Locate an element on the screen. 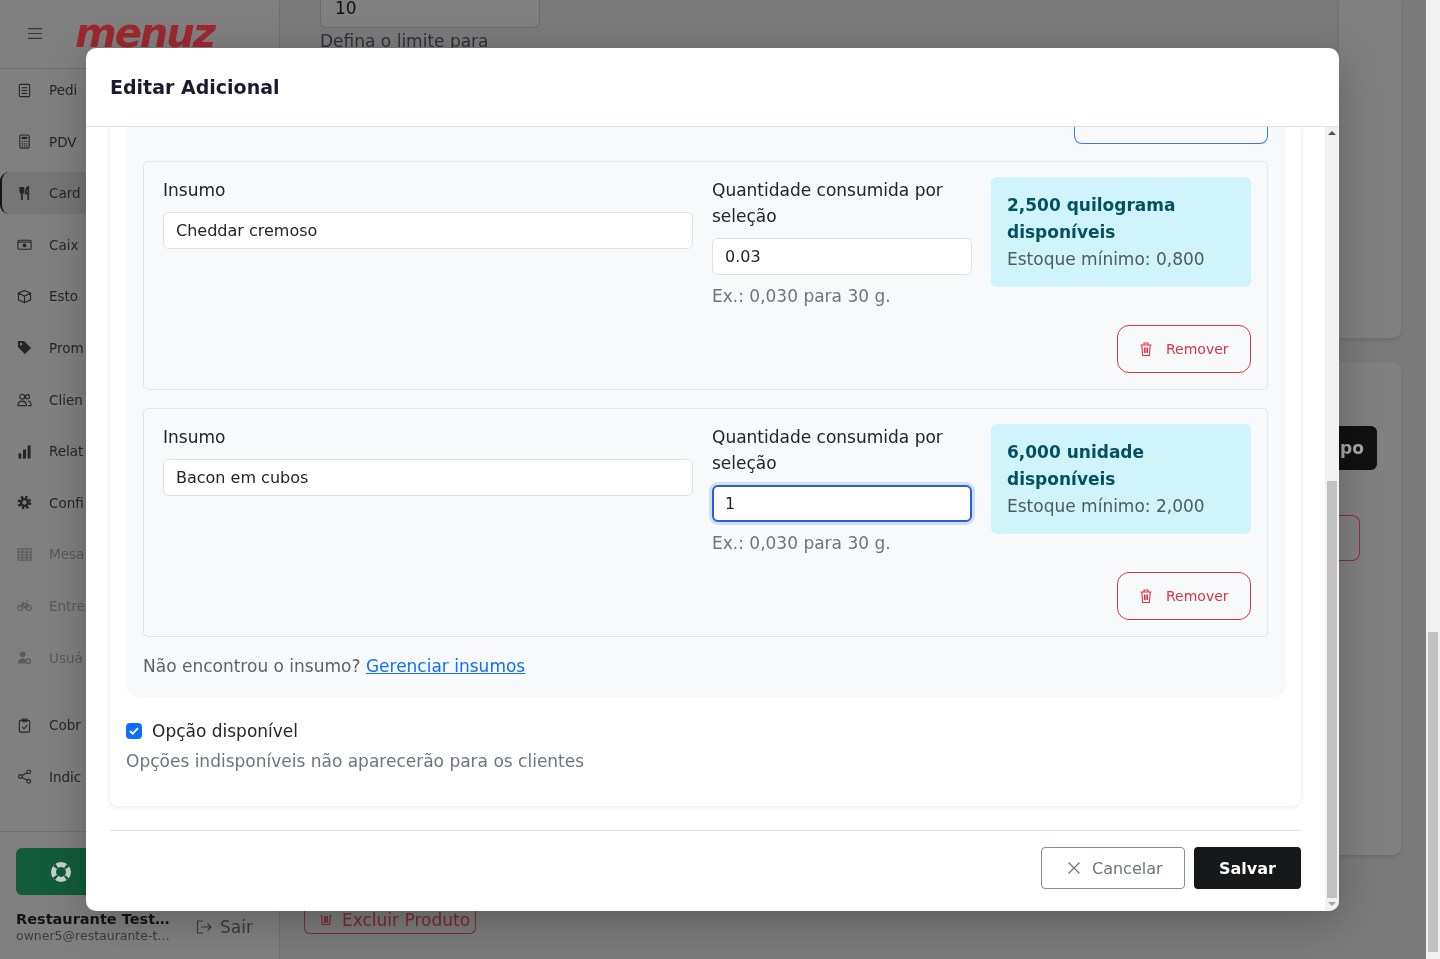 Image resolution: width=1440 pixels, height=959 pixels. nav-item: PDV is located at coordinates (43, 141).